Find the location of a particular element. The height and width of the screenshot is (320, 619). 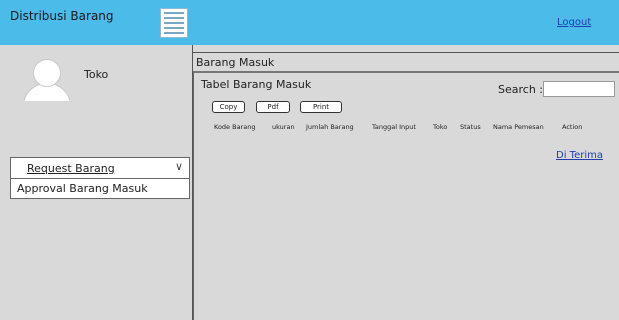

logout-link: Logout is located at coordinates (574, 22).